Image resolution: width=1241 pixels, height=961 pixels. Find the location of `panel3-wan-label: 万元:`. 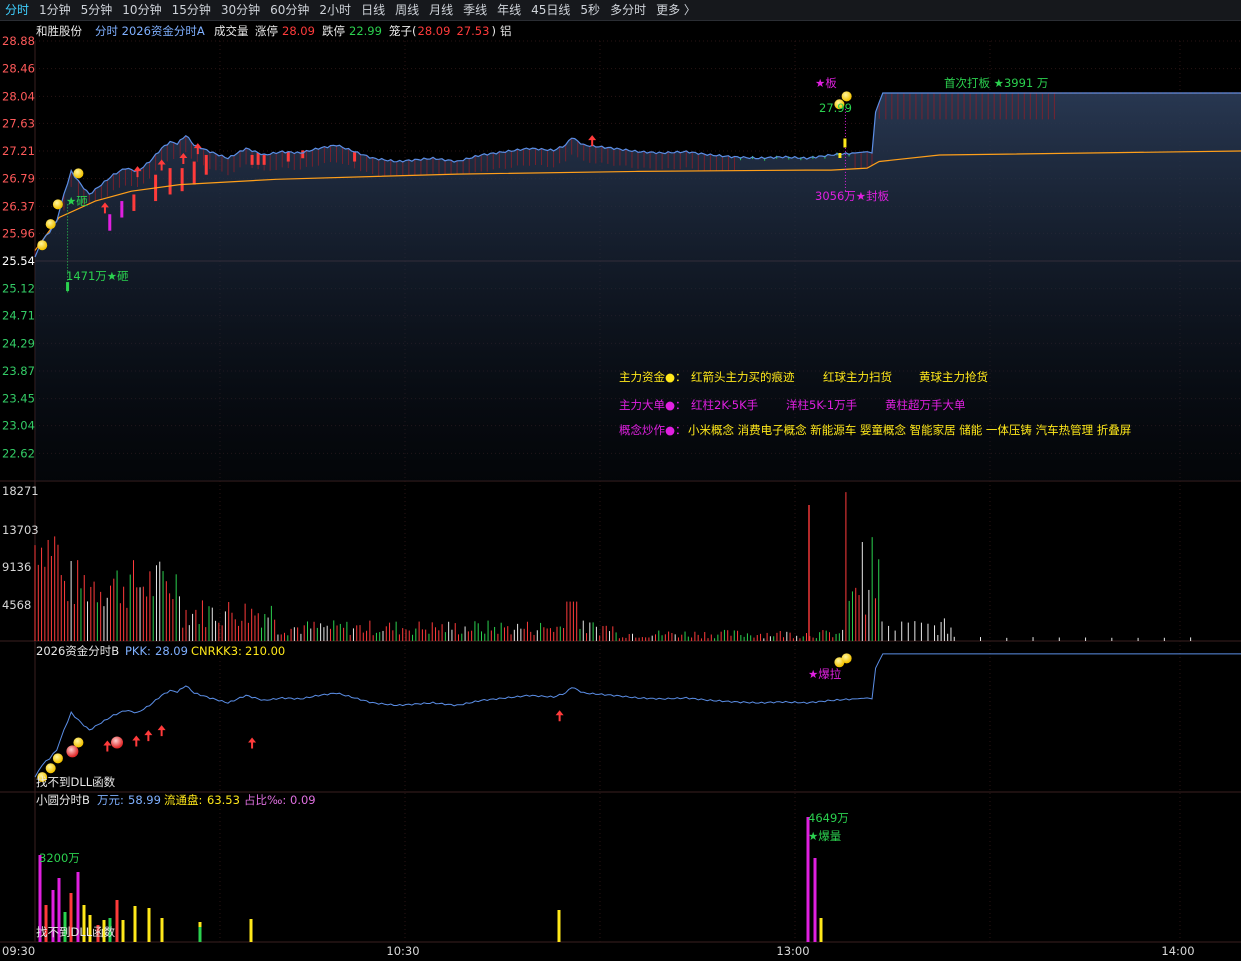

panel3-wan-label: 万元: is located at coordinates (110, 800).